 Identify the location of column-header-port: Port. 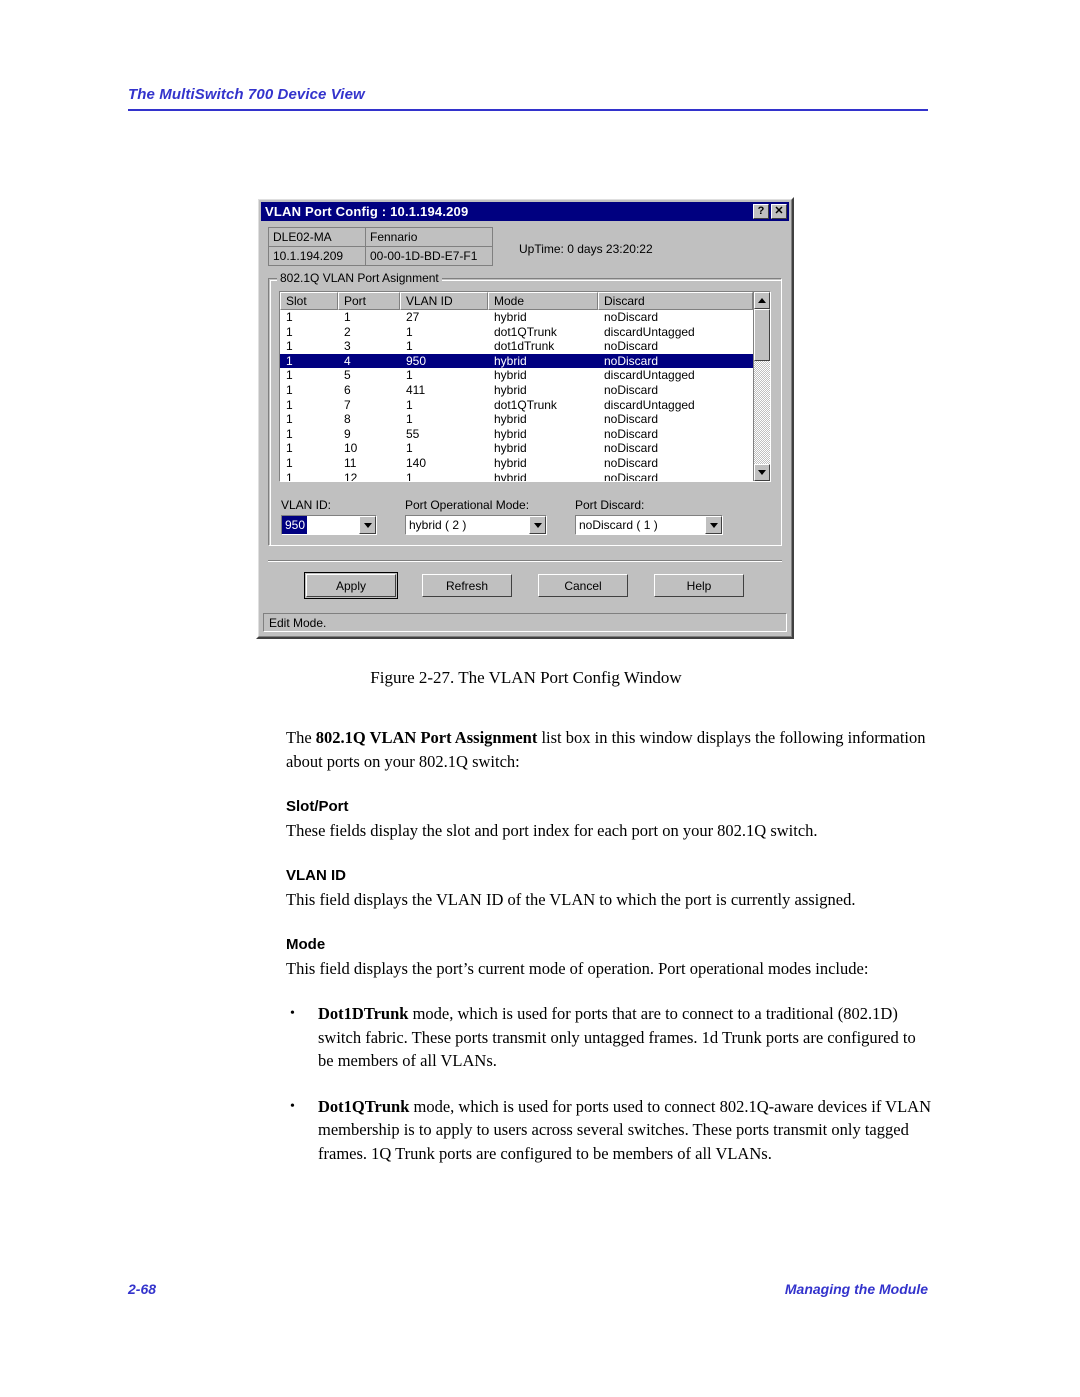
(369, 301).